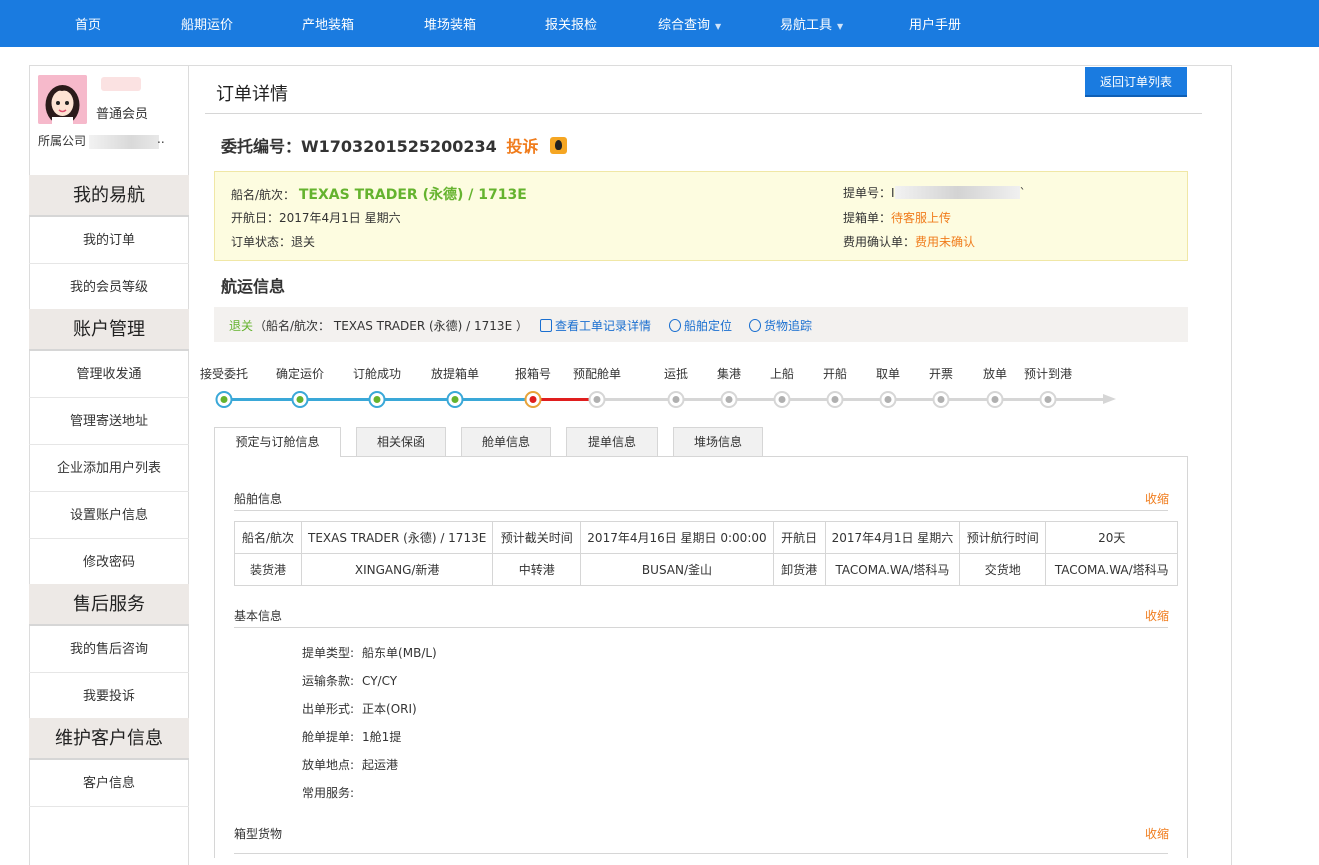 The image size is (1319, 865). Describe the element at coordinates (109, 330) in the screenshot. I see `section-account: 账户管理` at that location.